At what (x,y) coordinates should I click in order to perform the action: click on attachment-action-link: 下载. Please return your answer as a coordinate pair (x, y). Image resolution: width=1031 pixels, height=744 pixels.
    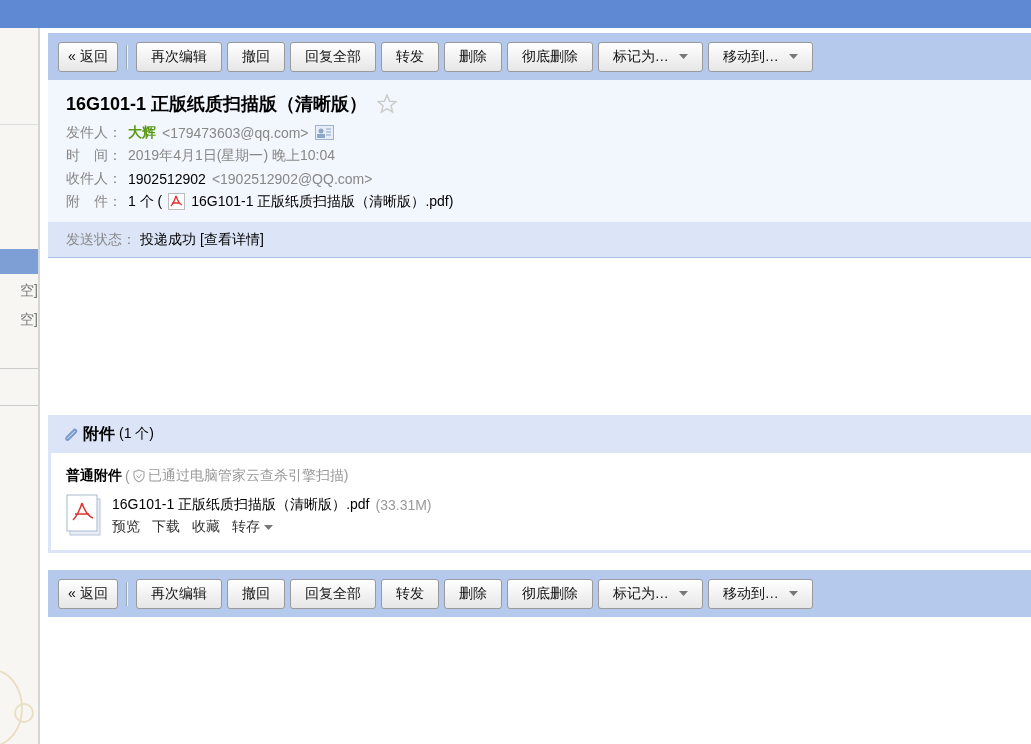
    Looking at the image, I should click on (166, 527).